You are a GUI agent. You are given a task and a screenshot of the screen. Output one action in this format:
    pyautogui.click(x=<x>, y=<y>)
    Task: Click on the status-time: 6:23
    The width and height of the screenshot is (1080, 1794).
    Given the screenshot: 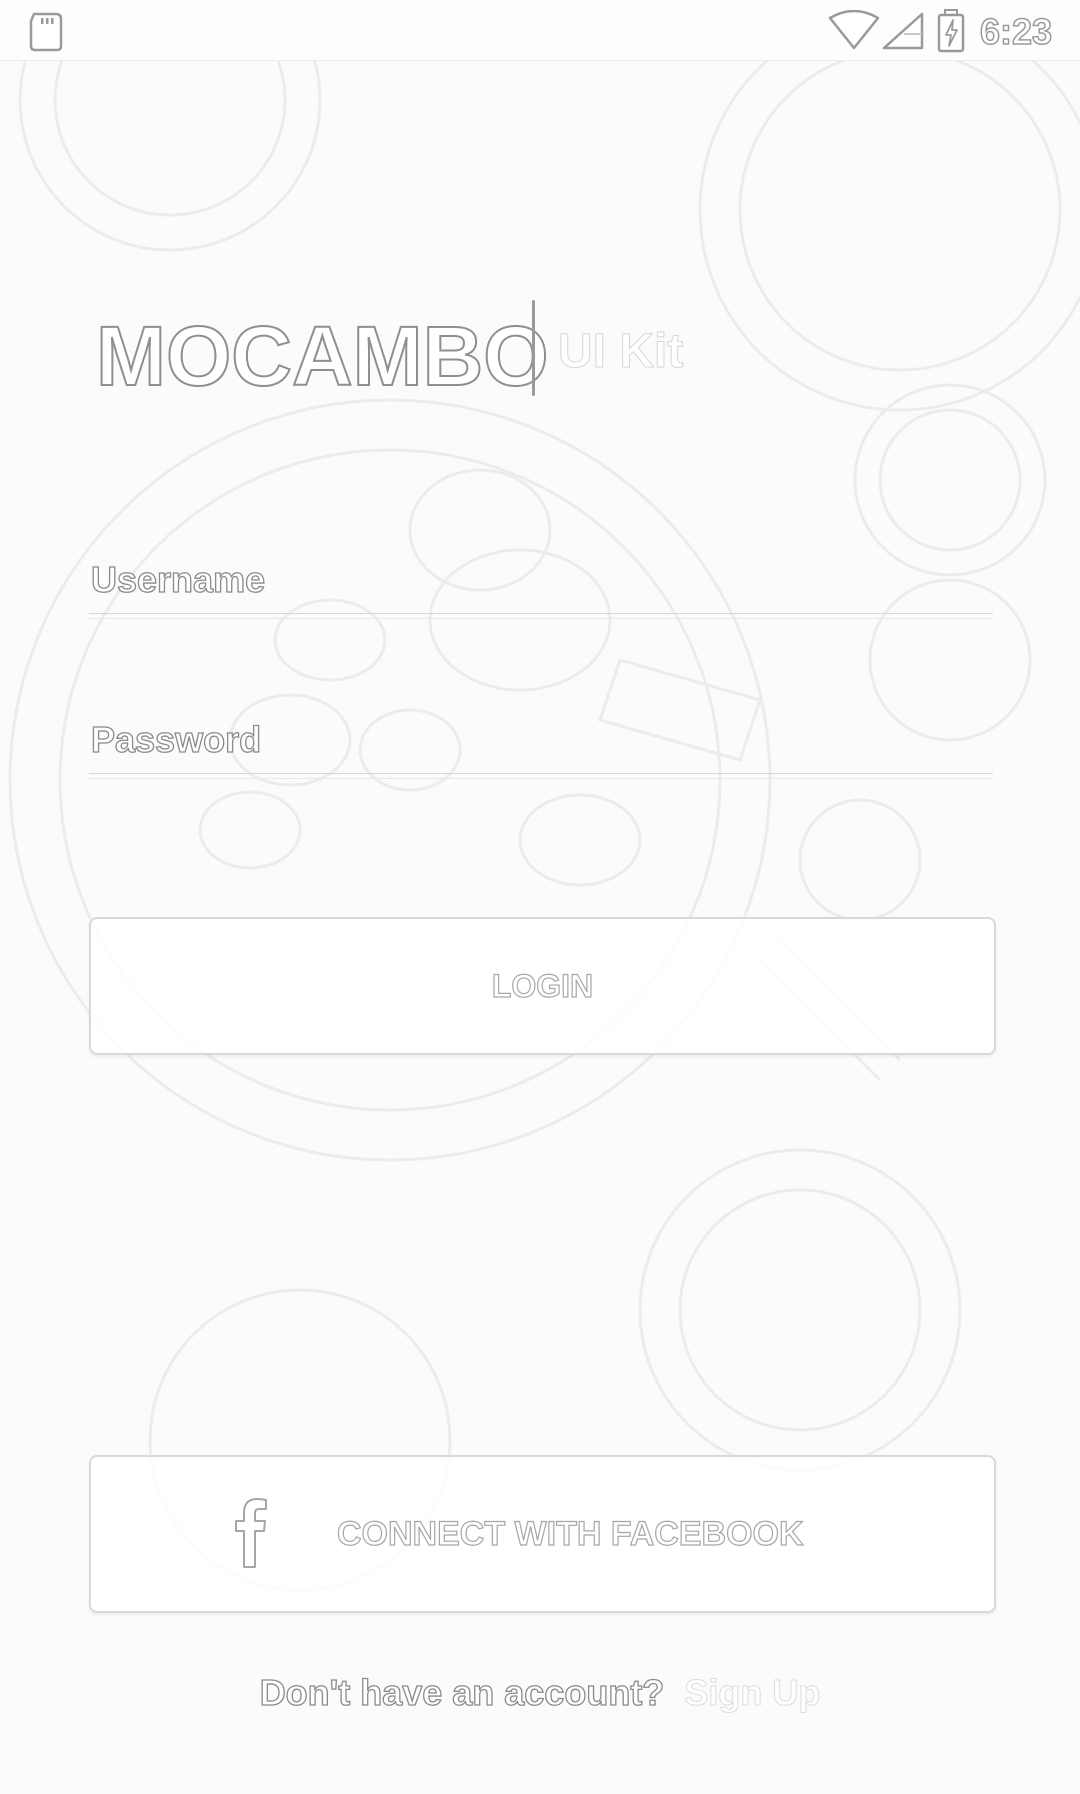 What is the action you would take?
    pyautogui.click(x=1016, y=31)
    